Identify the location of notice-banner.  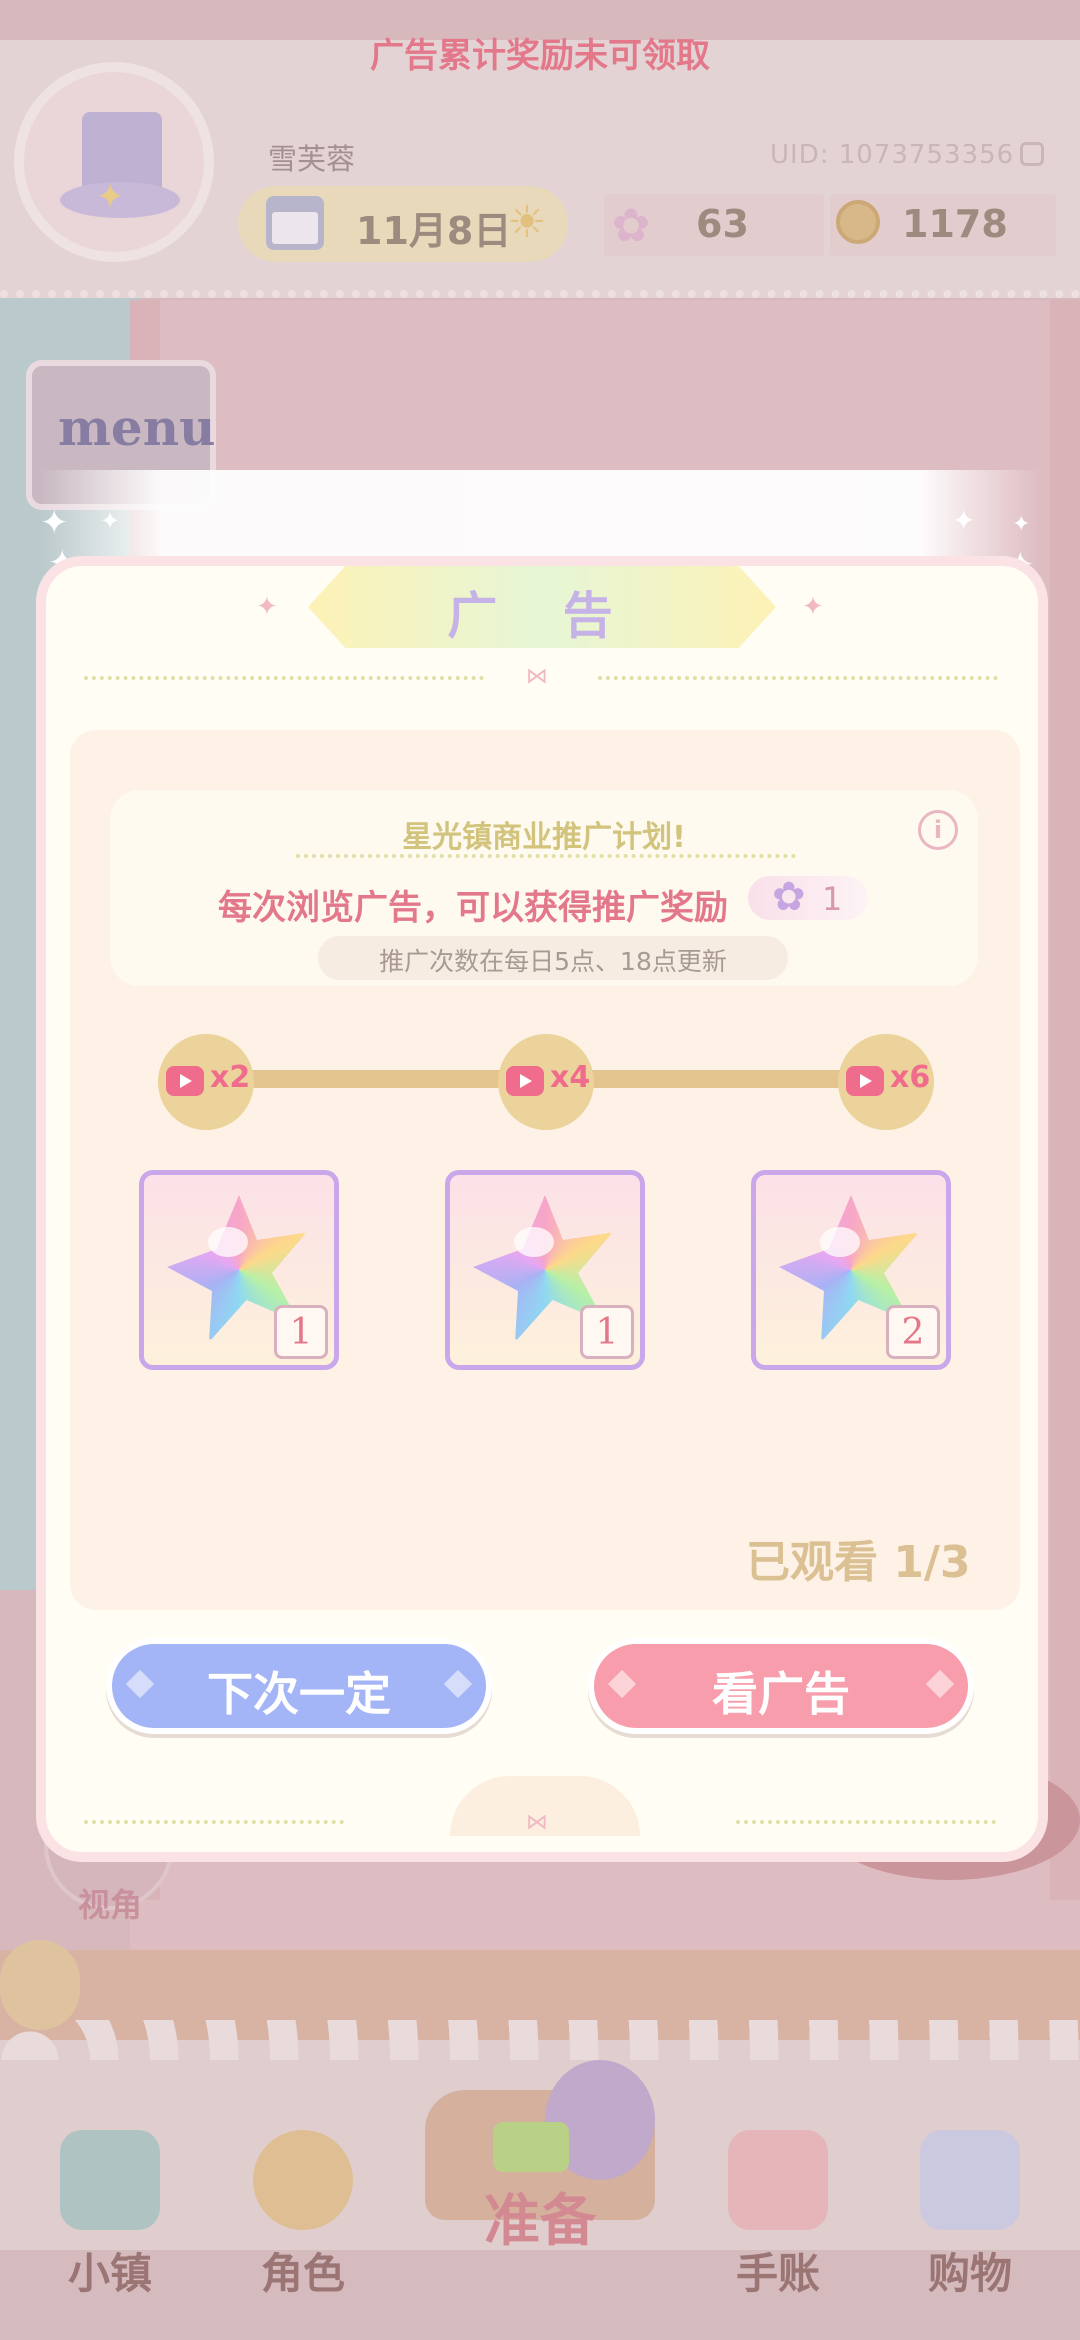
(540, 520).